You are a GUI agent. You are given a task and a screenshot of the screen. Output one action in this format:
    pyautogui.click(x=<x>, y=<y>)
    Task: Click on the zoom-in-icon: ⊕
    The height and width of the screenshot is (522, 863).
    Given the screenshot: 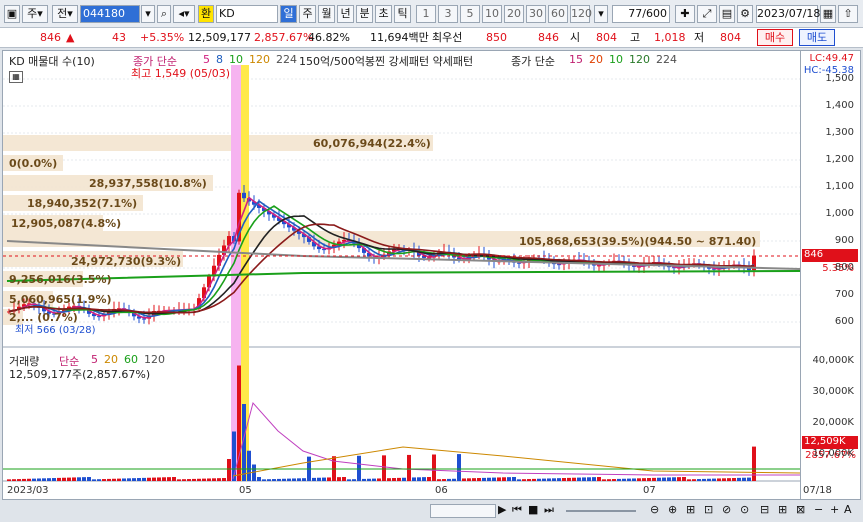 What is the action you would take?
    pyautogui.click(x=672, y=509)
    